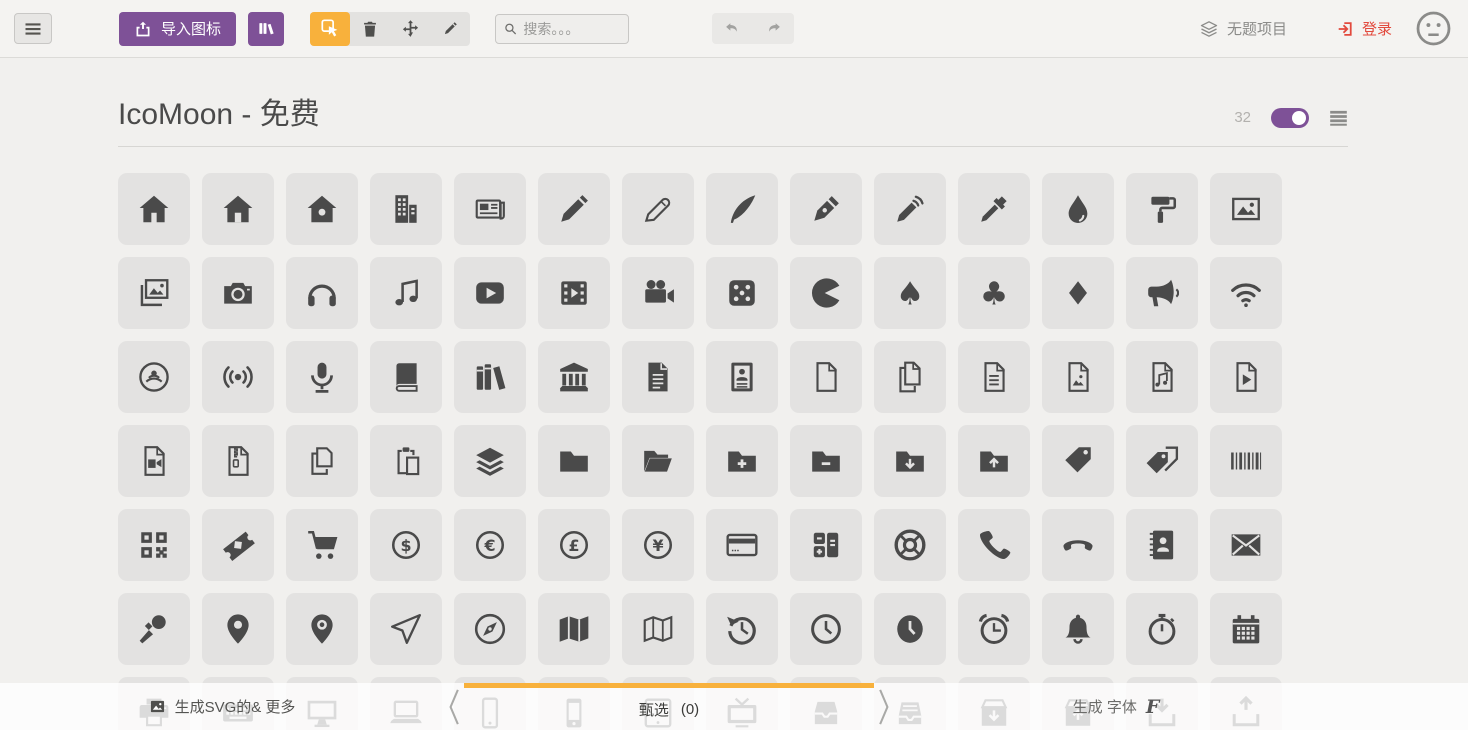  Describe the element at coordinates (1162, 544) in the screenshot. I see `icon-tile-address-book` at that location.